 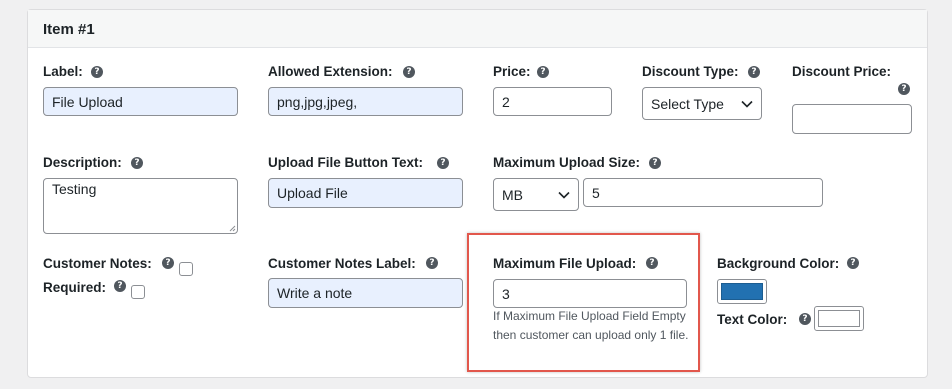 What do you see at coordinates (345, 162) in the screenshot?
I see `upload-button-text-label: Upload File Button Text:` at bounding box center [345, 162].